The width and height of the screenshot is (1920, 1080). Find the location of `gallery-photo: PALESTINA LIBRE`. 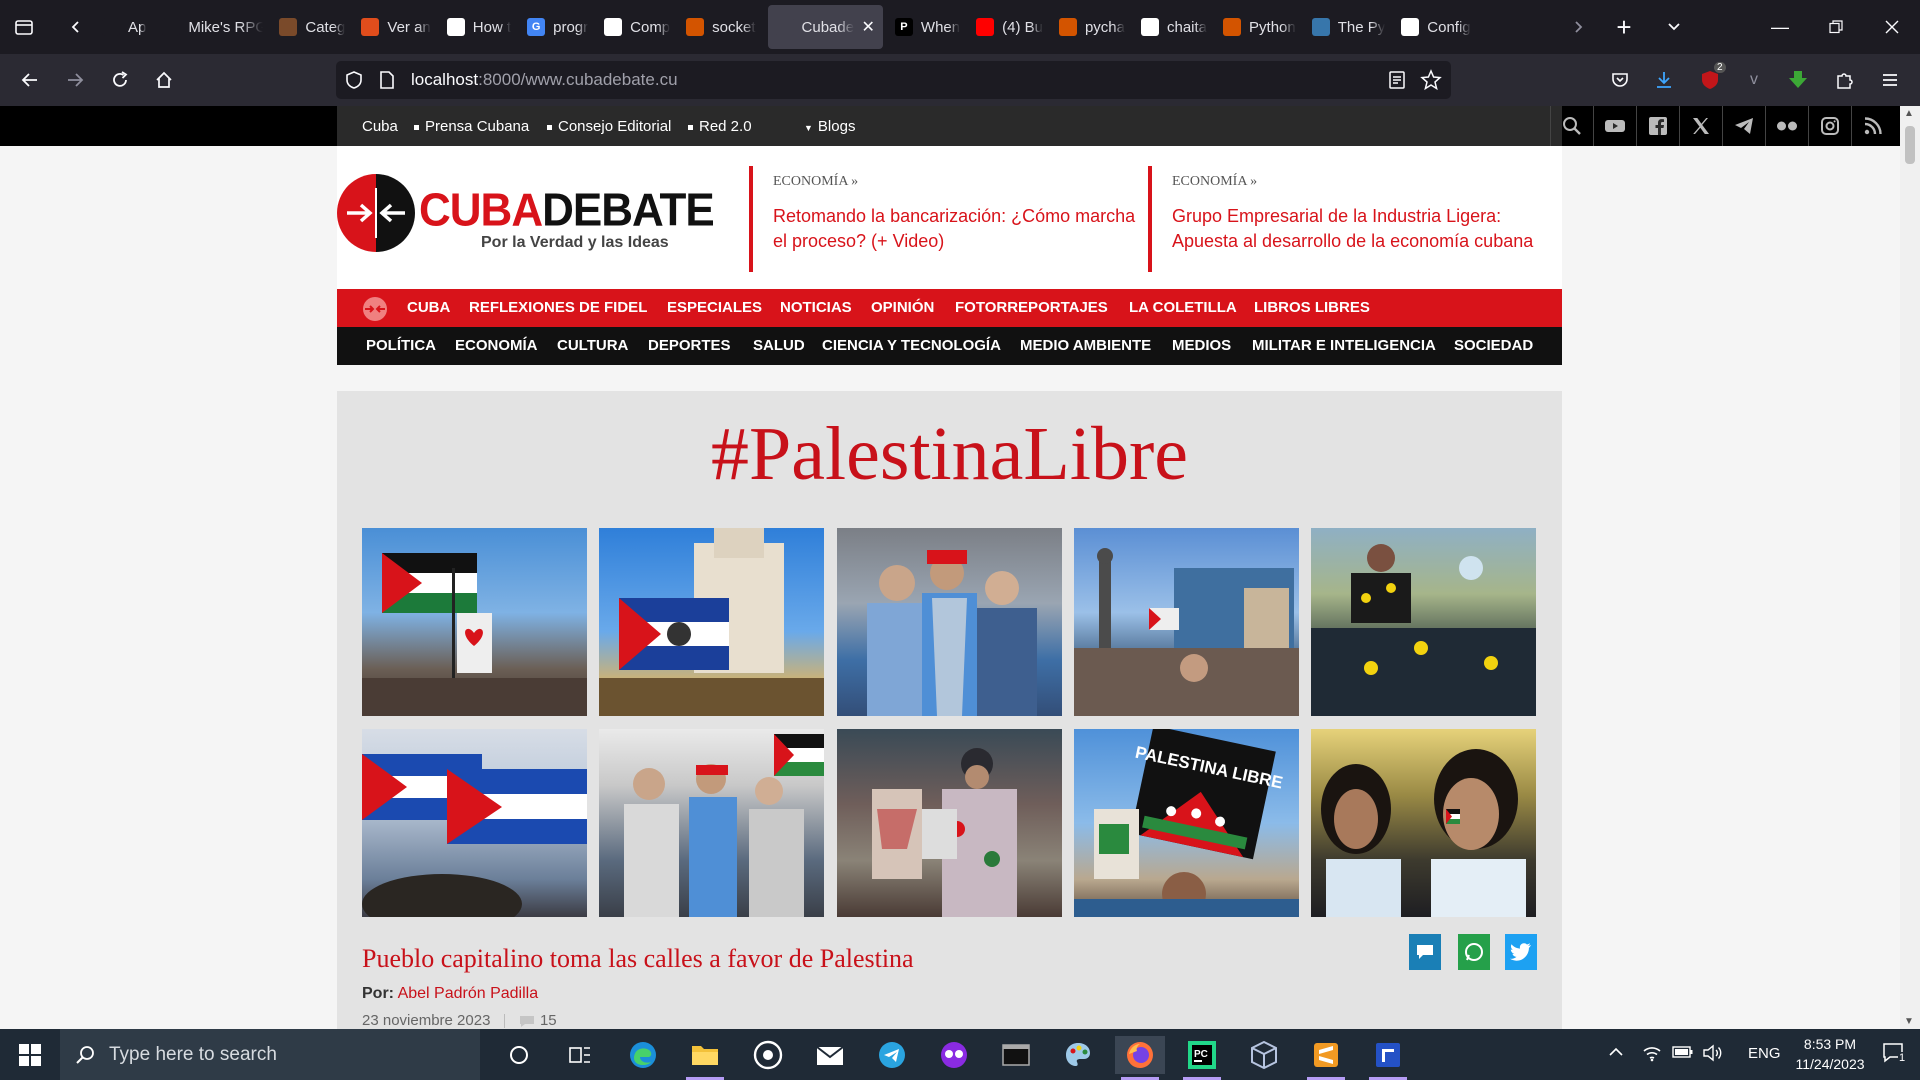

gallery-photo: PALESTINA LIBRE is located at coordinates (1186, 823).